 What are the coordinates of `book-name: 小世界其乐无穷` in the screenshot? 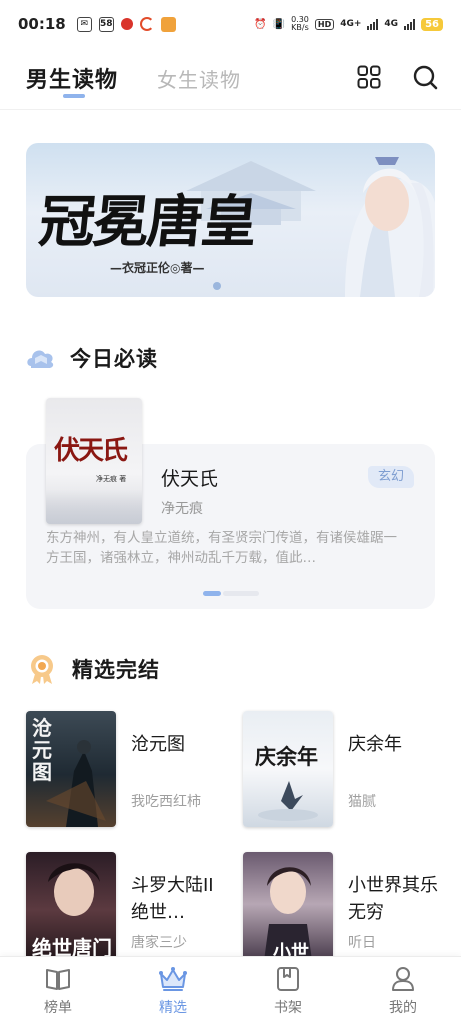 It's located at (398, 899).